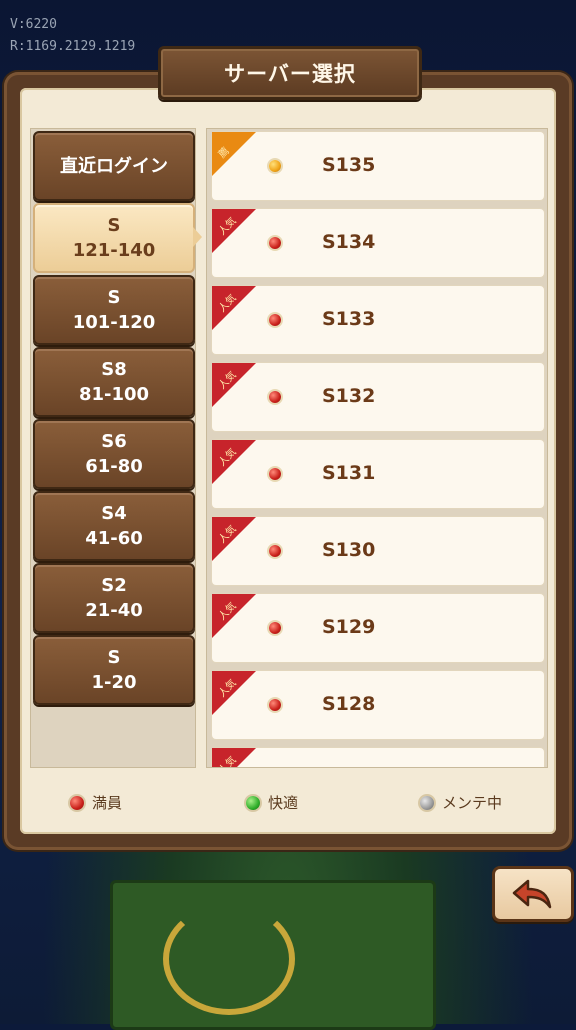  What do you see at coordinates (117, 238) in the screenshot?
I see `category-121-140: S 121-140` at bounding box center [117, 238].